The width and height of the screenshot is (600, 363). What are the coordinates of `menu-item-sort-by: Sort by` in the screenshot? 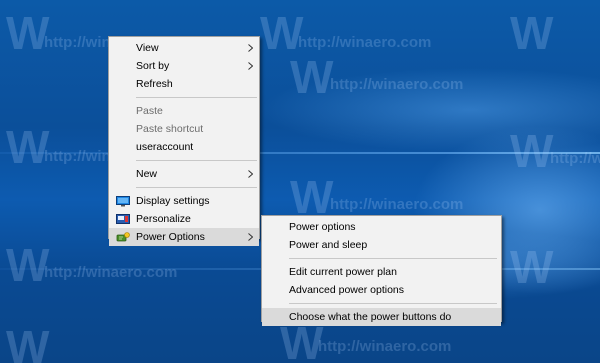 It's located at (184, 66).